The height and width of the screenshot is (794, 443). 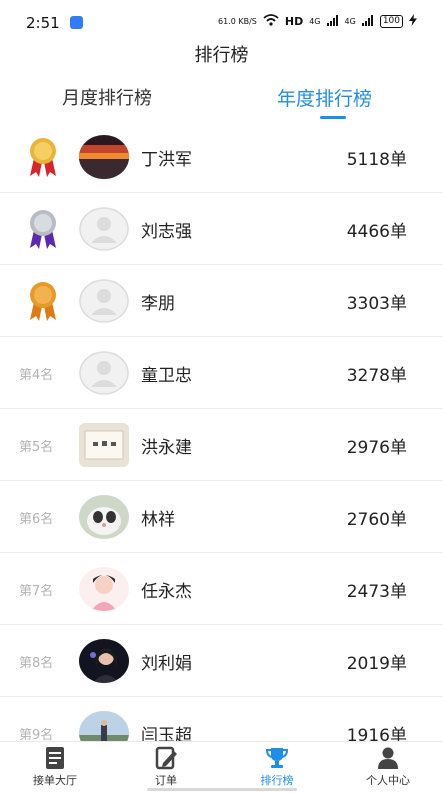 What do you see at coordinates (237, 21) in the screenshot?
I see `net-speed: 61.0 KB/S` at bounding box center [237, 21].